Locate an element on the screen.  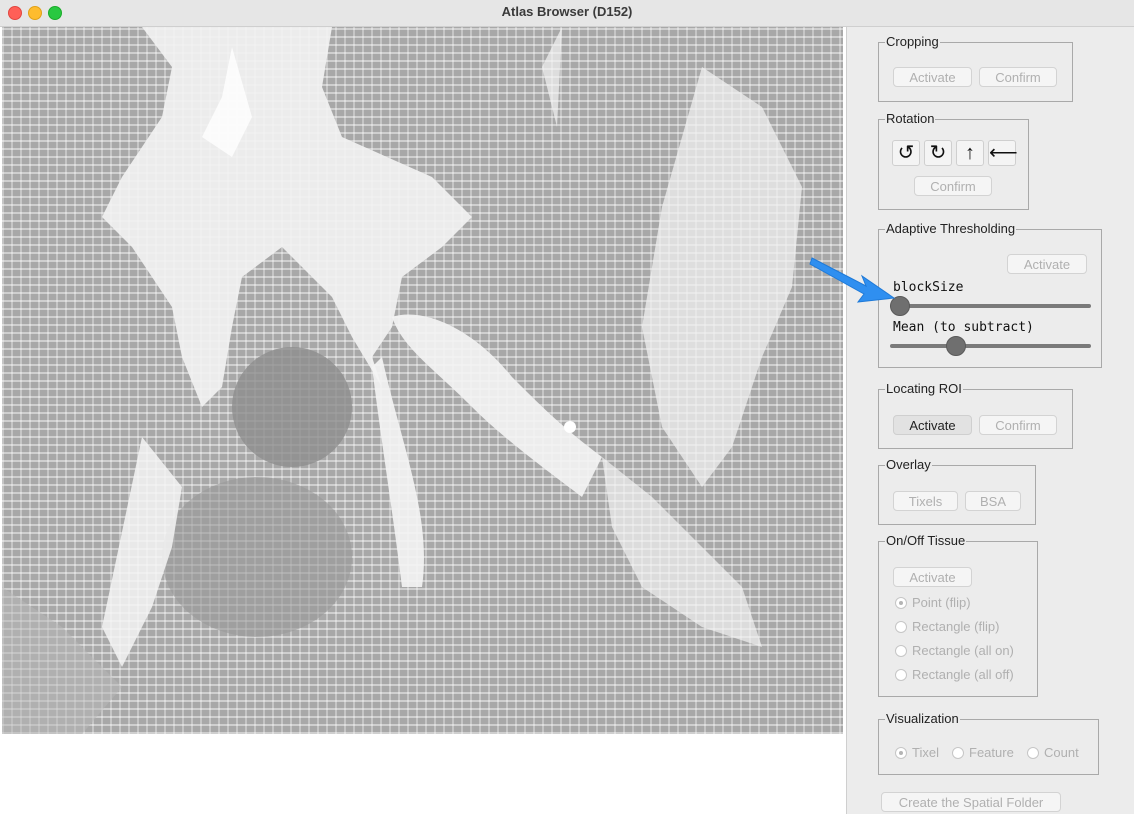
visualization-title: Visualization is located at coordinates (922, 719).